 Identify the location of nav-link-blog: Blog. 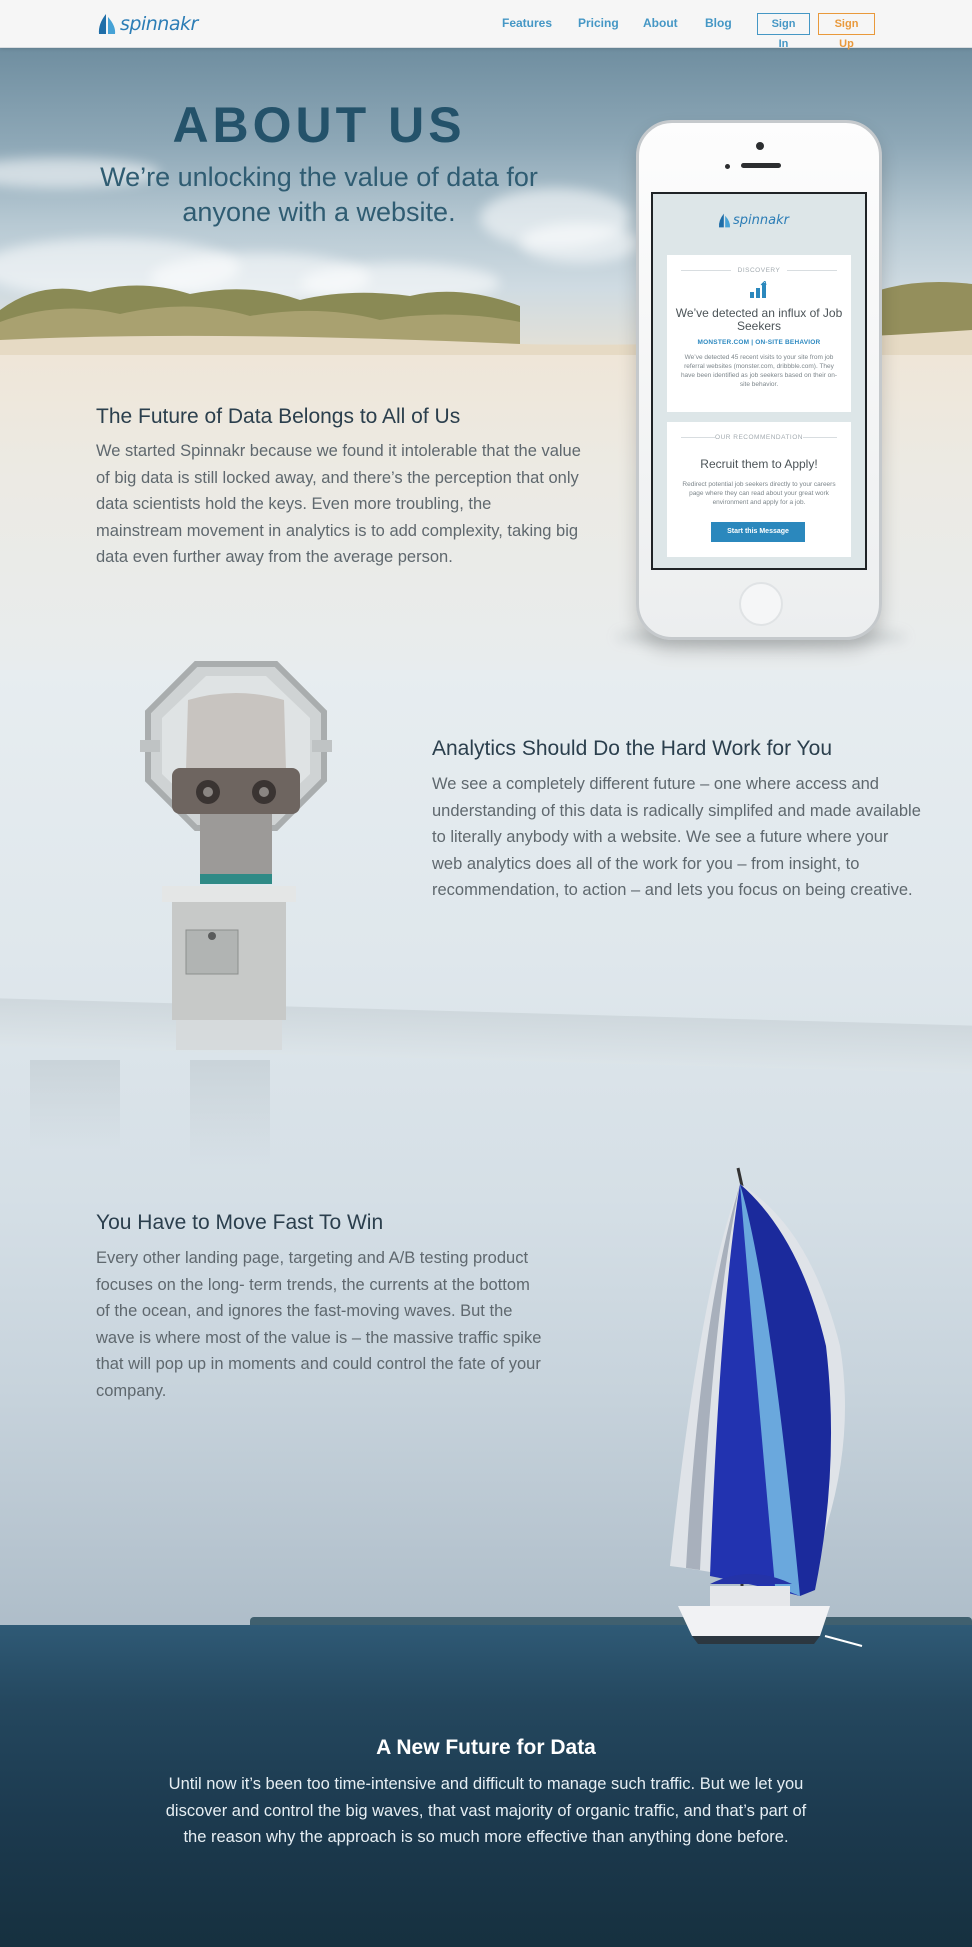
(718, 23).